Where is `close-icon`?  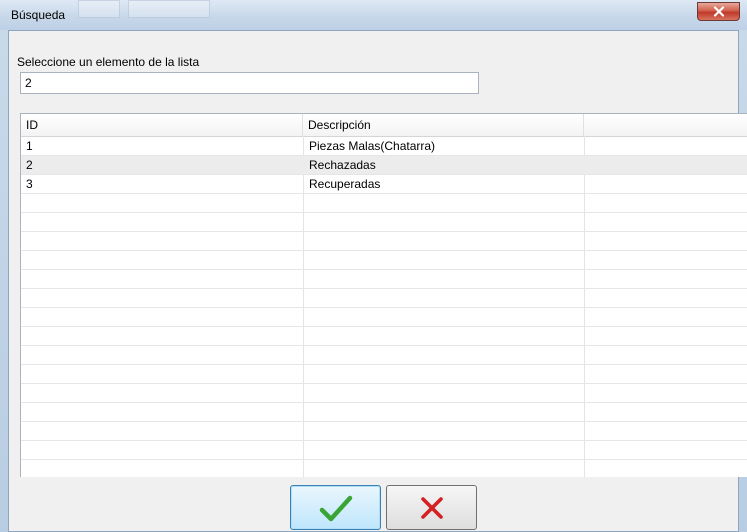 close-icon is located at coordinates (718, 11).